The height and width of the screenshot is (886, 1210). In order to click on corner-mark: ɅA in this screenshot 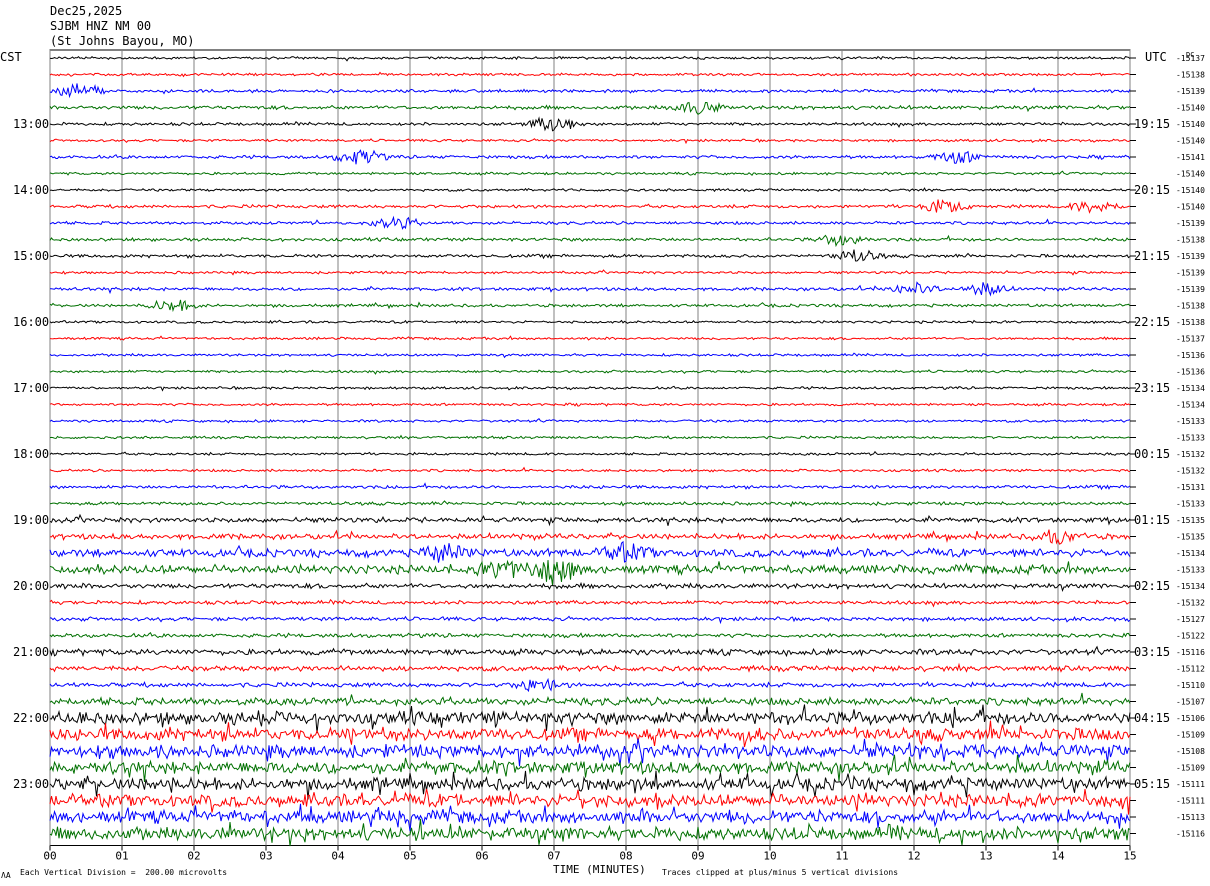, I will do `click(6, 875)`.